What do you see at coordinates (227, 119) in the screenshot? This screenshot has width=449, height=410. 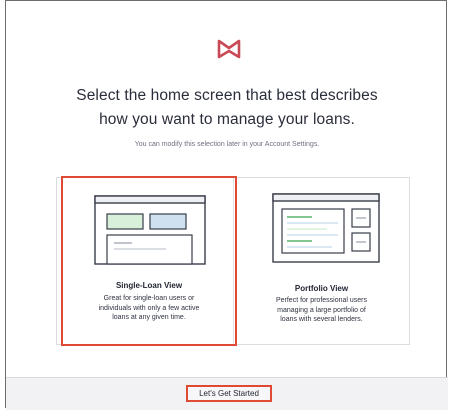 I see `headline-line-2: how you want to manage your loans.` at bounding box center [227, 119].